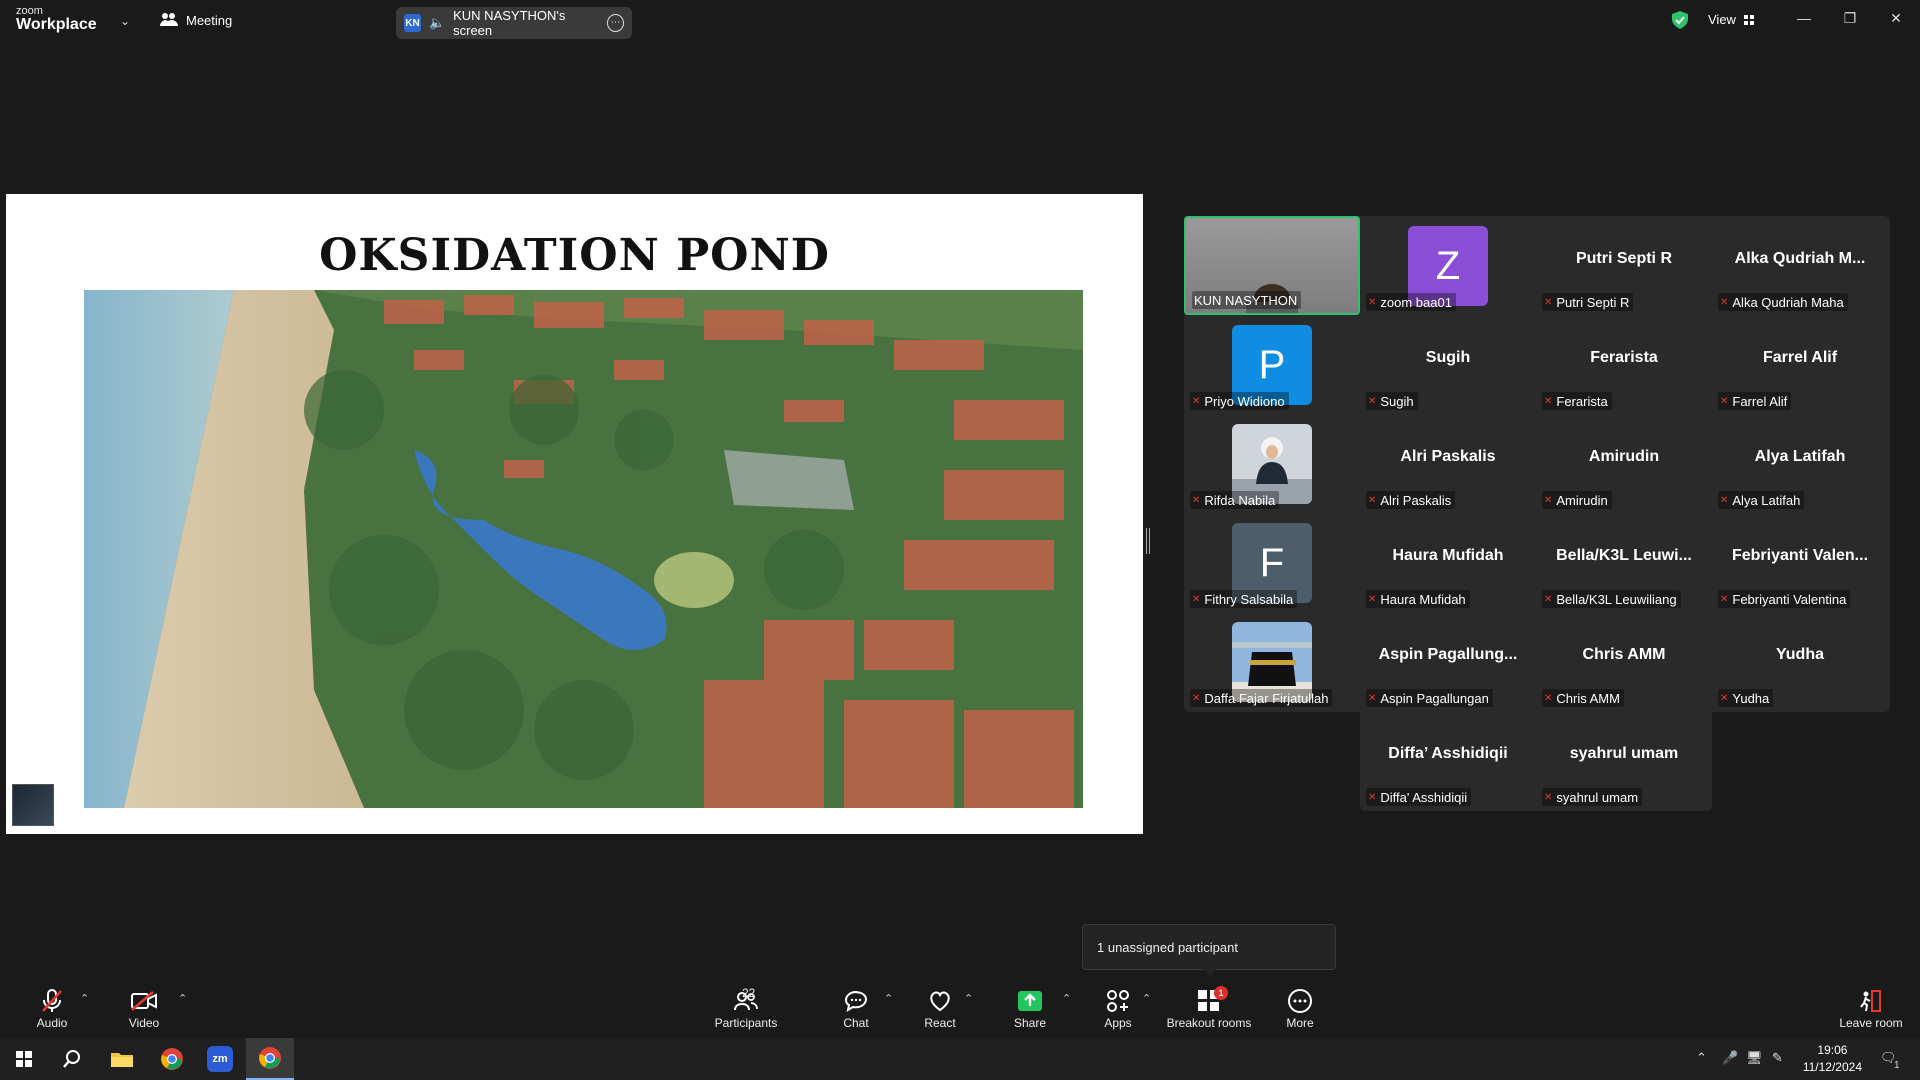 The height and width of the screenshot is (1080, 1920). Describe the element at coordinates (1066, 998) in the screenshot. I see `share-options-caret-icon: ⌃` at that location.